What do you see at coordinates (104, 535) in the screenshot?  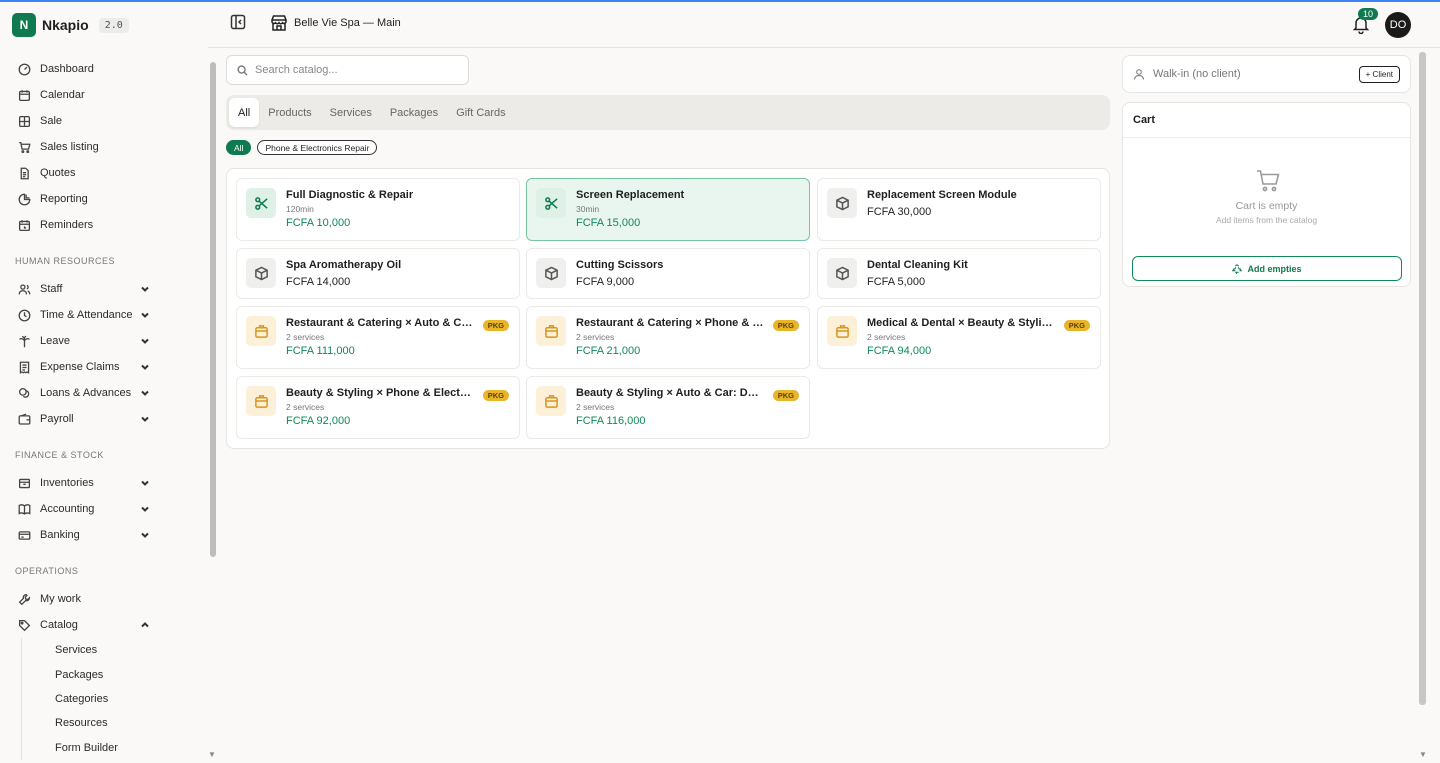 I see `sidebar-item-banking: Banking` at bounding box center [104, 535].